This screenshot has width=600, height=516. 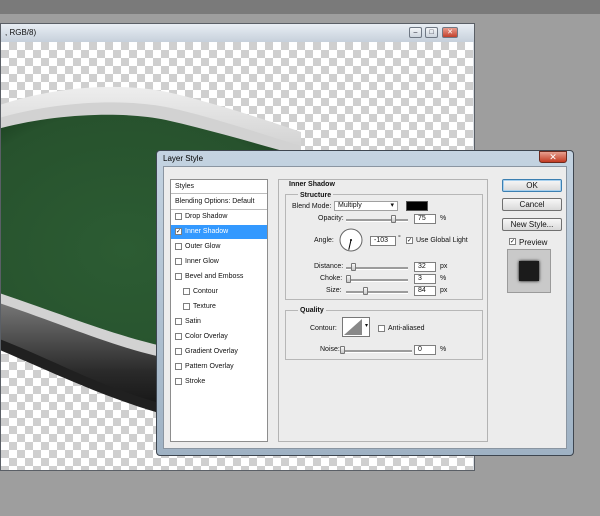 I want to click on blend-mode-value: Multiply, so click(x=350, y=205).